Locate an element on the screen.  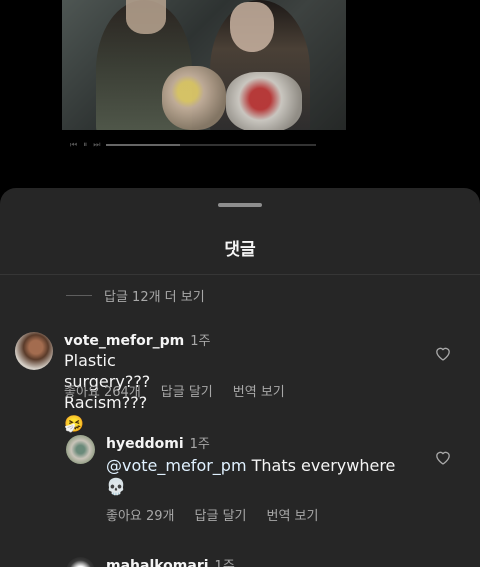
video-controls: ⏮ ⏸ ⏭ is located at coordinates (204, 145).